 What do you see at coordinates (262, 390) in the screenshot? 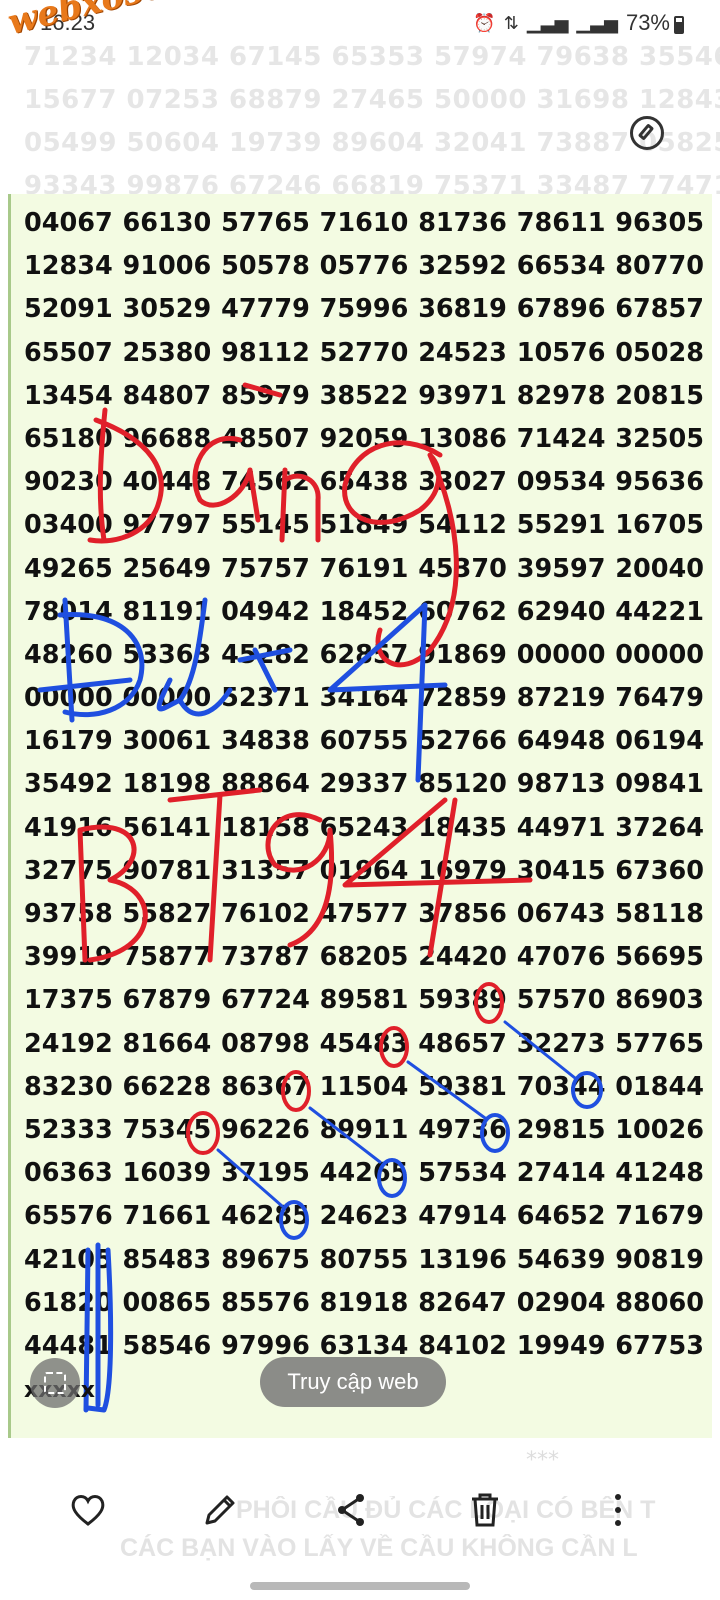
I see `handwriting-red-accent` at bounding box center [262, 390].